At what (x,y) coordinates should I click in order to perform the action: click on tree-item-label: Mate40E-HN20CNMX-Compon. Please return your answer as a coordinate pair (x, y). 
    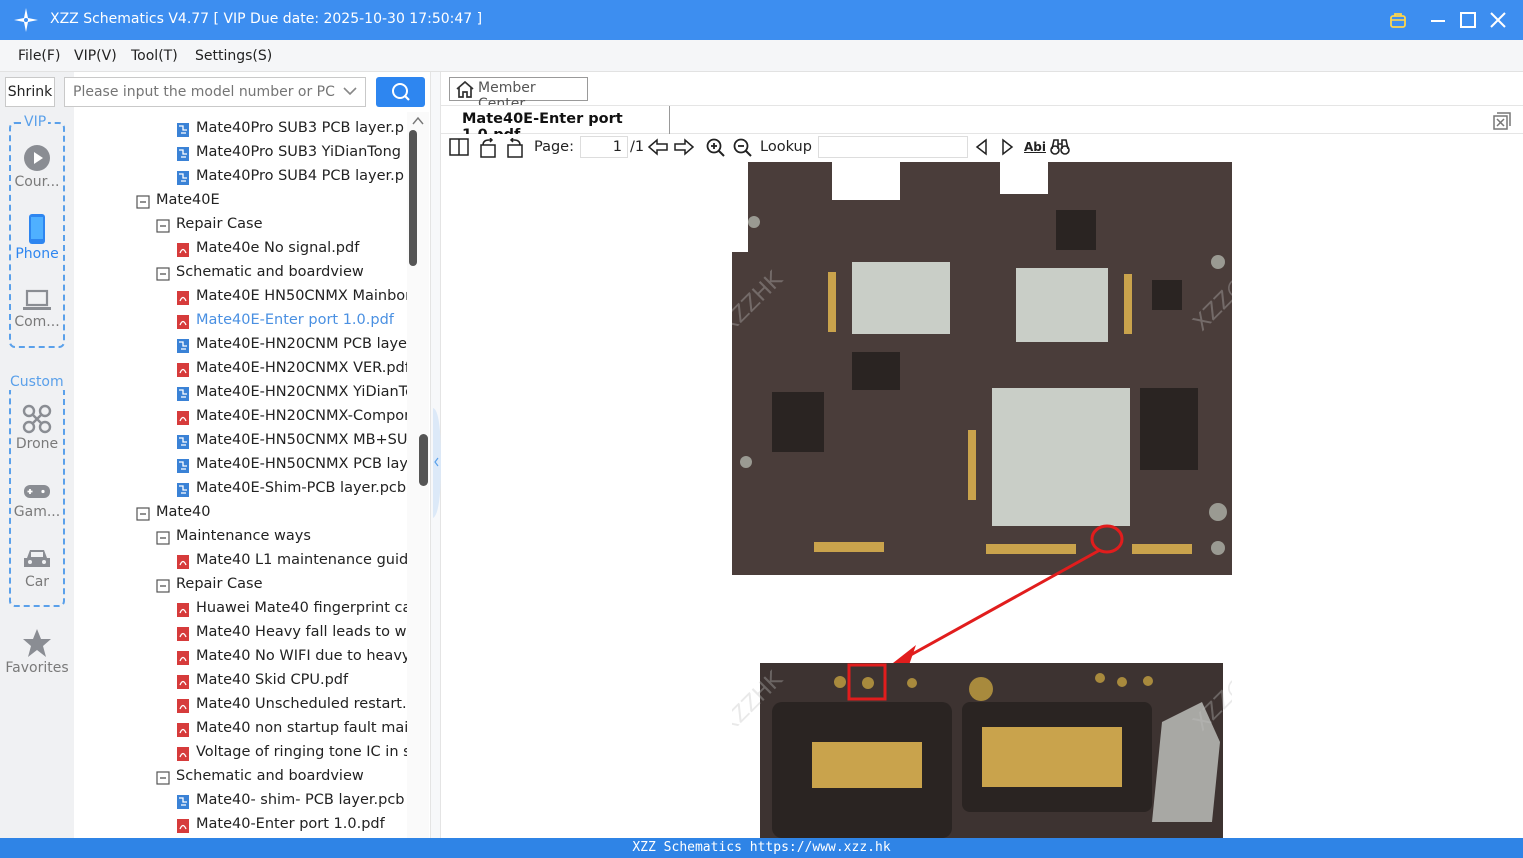
    Looking at the image, I should click on (301, 416).